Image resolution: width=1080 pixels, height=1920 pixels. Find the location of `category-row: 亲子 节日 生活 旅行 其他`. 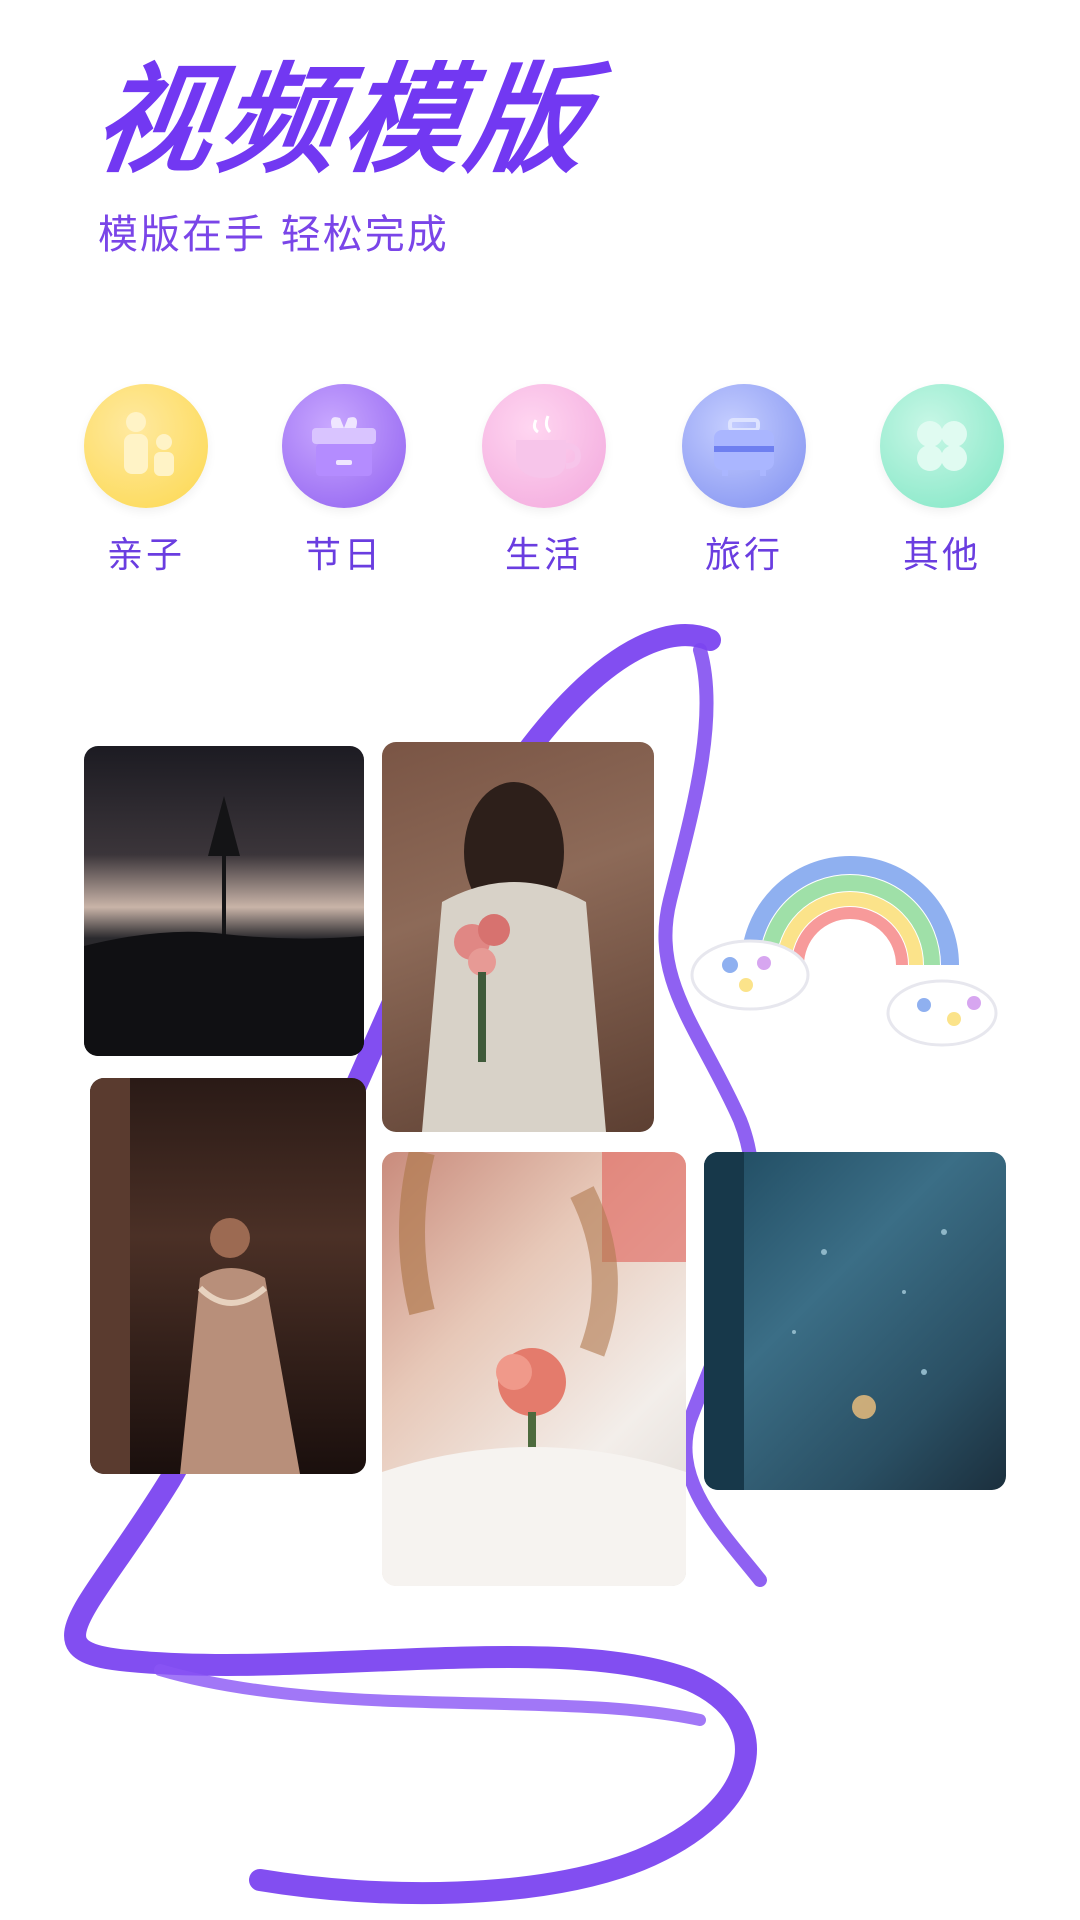

category-row: 亲子 节日 生活 旅行 其他 is located at coordinates (540, 484).